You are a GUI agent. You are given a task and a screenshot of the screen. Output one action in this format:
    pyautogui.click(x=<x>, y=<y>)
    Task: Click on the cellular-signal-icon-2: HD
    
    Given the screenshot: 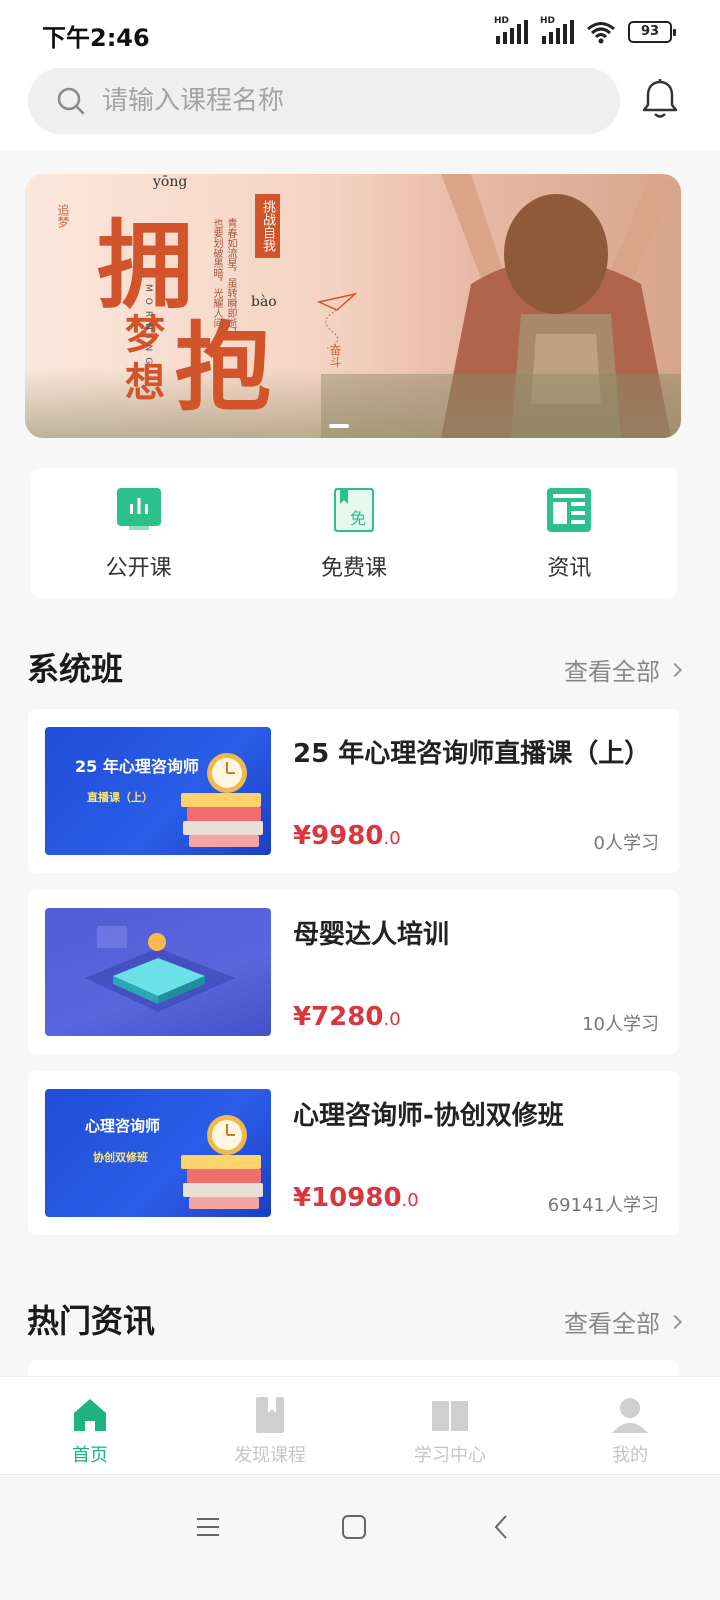 What is the action you would take?
    pyautogui.click(x=557, y=30)
    